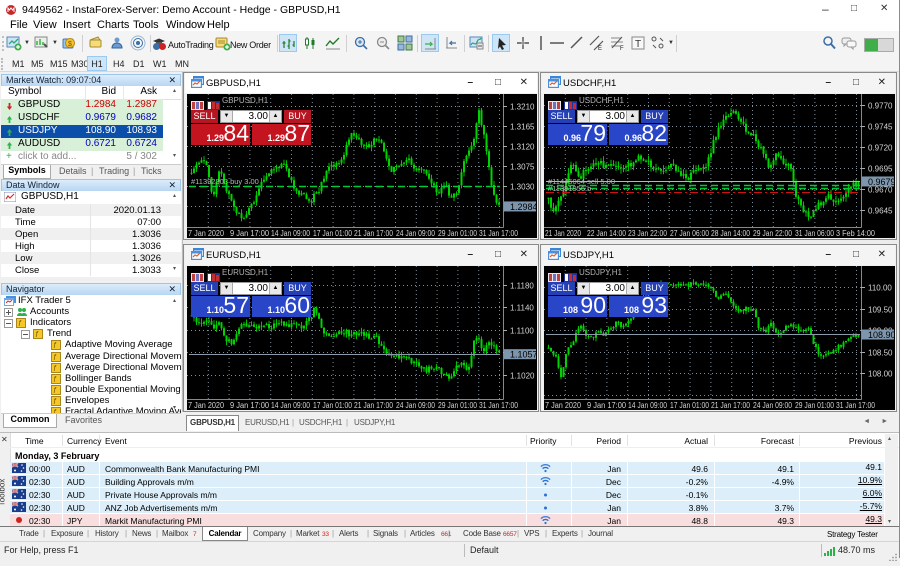 This screenshot has height=566, width=900. What do you see at coordinates (522, 167) in the screenshot?
I see `svg-text: 1.3075` at bounding box center [522, 167].